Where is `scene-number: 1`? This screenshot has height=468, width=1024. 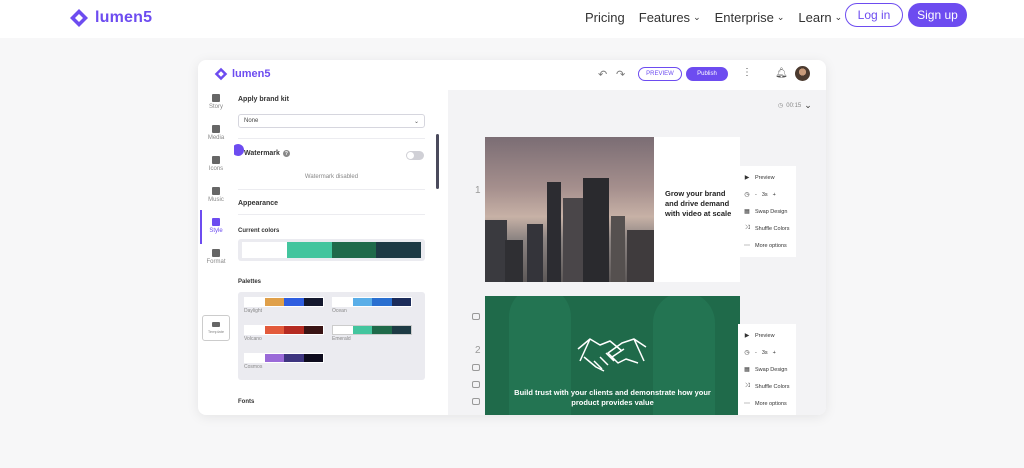
scene-number: 1 is located at coordinates (478, 190).